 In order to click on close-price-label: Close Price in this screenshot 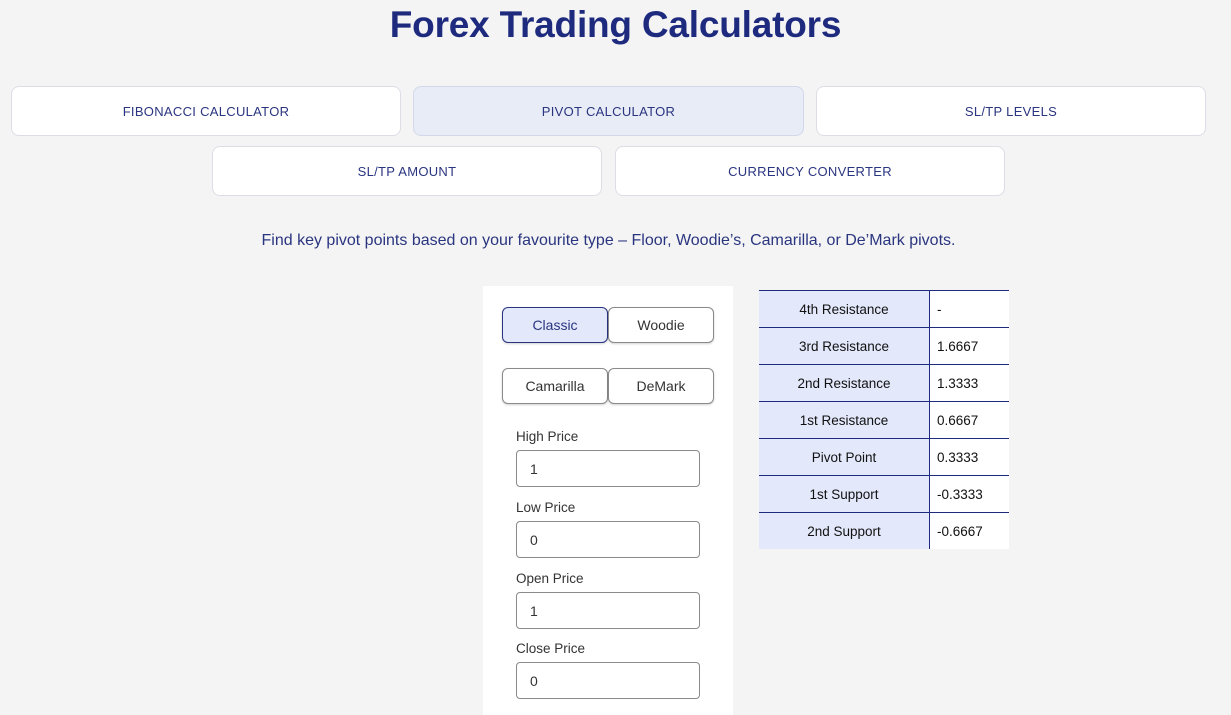, I will do `click(551, 648)`.